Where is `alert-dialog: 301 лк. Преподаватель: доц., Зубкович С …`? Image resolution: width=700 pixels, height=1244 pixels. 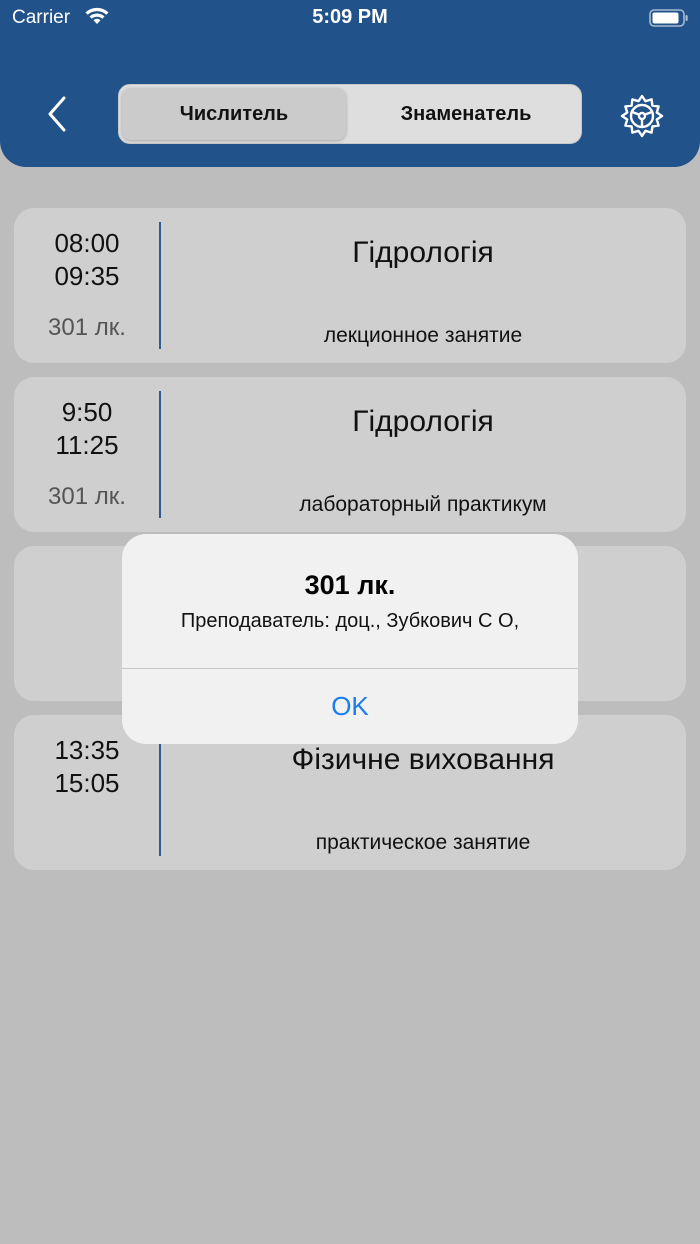 alert-dialog: 301 лк. Преподаватель: доц., Зубкович С … is located at coordinates (350, 639).